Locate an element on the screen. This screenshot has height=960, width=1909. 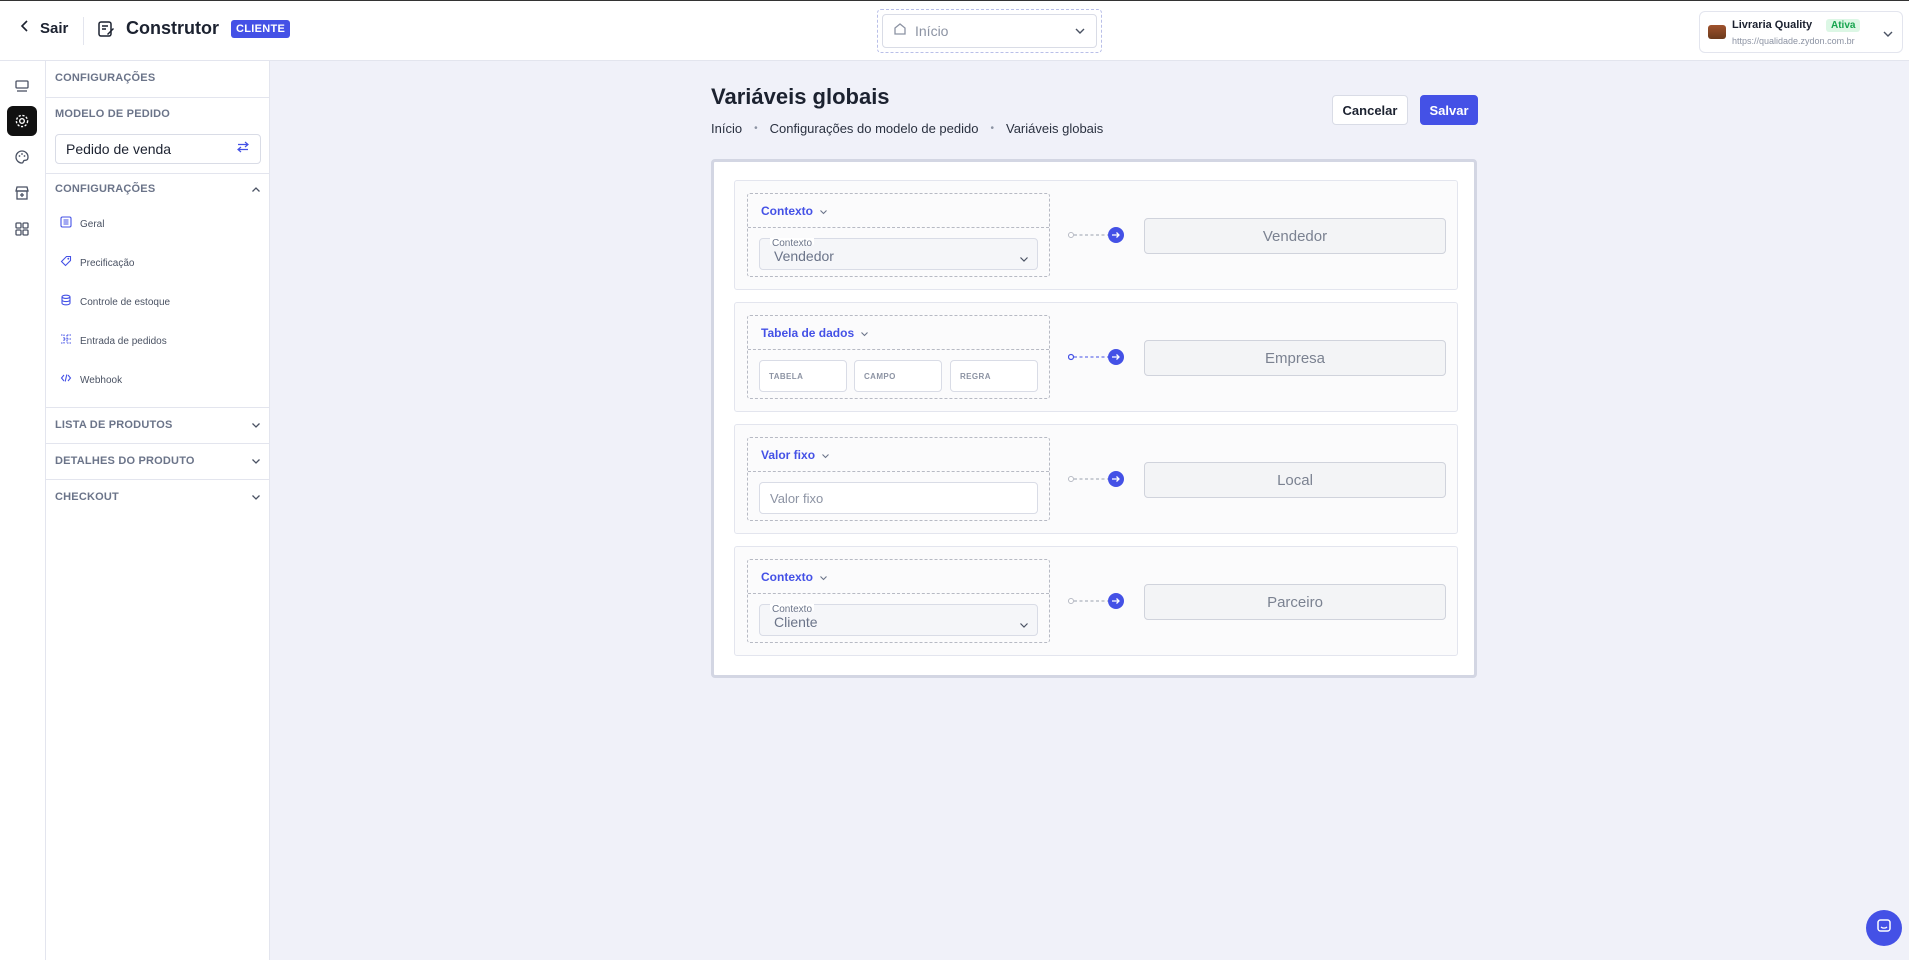
chat-icon is located at coordinates (1884, 928).